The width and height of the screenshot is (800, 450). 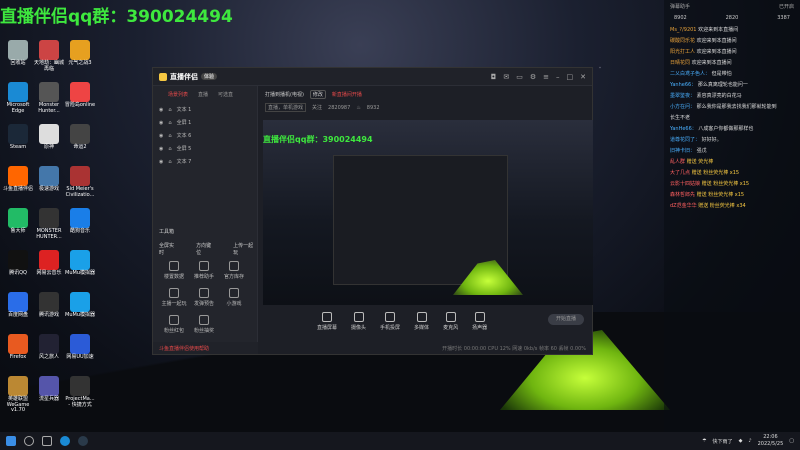 I want to click on desktop-icon: Steam, so click(x=18, y=137).